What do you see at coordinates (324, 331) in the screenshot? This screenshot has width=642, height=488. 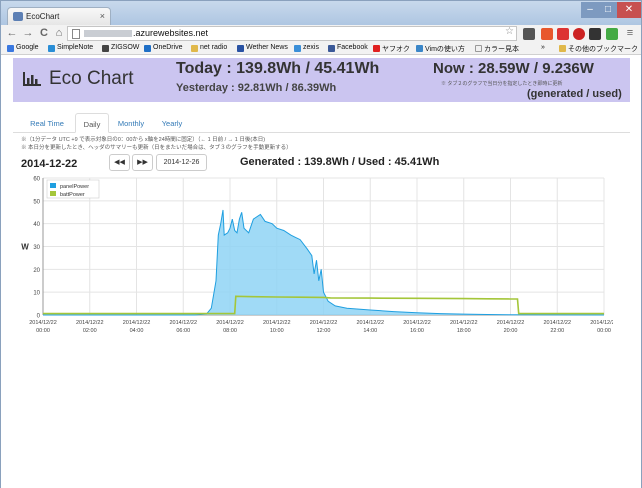 I see `x-tick-label: 12:00` at bounding box center [324, 331].